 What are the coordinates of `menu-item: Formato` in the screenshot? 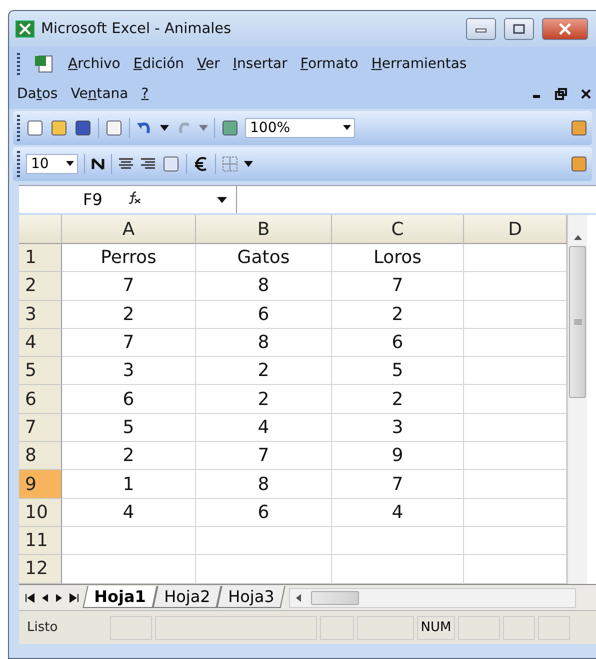 It's located at (329, 64).